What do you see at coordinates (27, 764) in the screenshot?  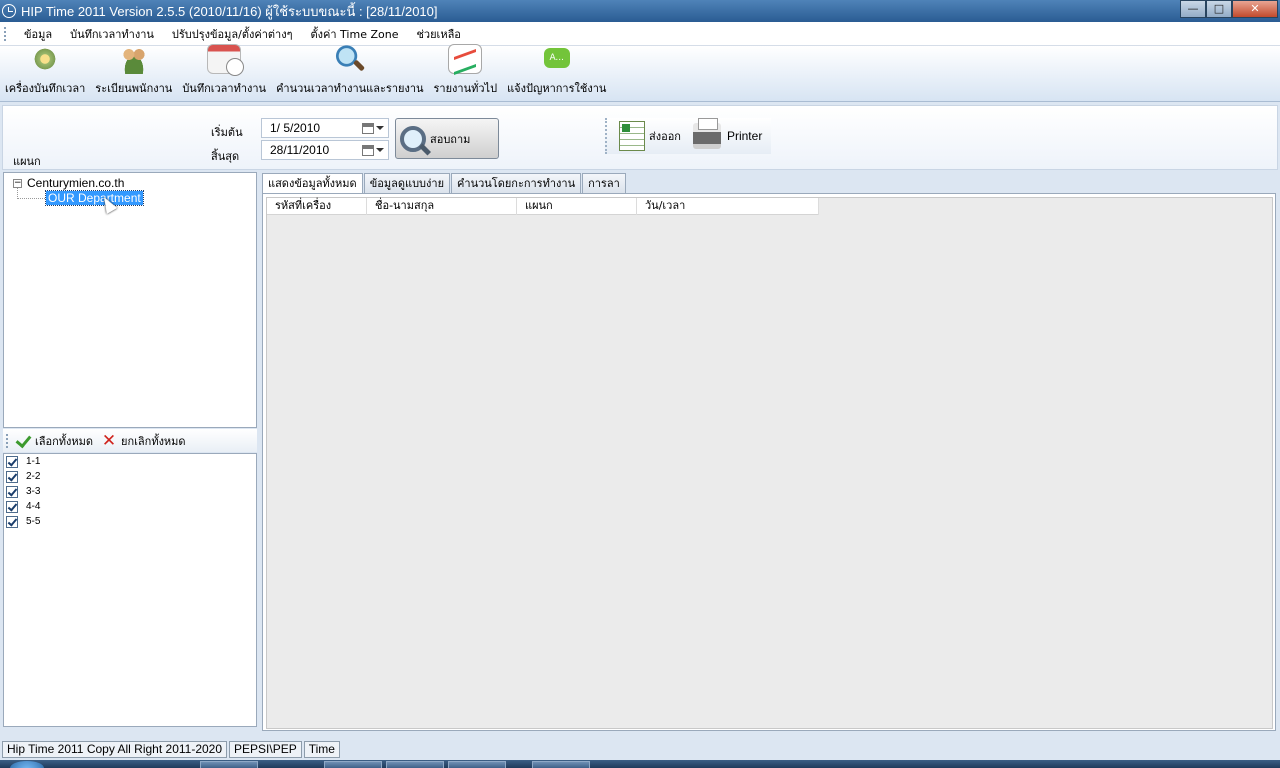 I see `start-button` at bounding box center [27, 764].